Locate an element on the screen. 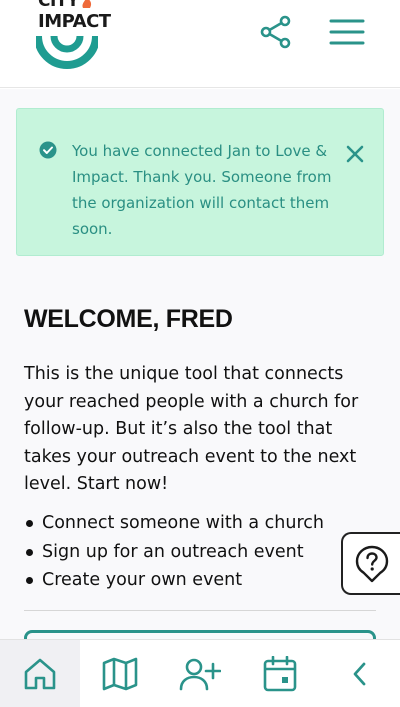 This screenshot has height=707, width=400. city-impact-logo: CITY IMPACT is located at coordinates (73, 42).